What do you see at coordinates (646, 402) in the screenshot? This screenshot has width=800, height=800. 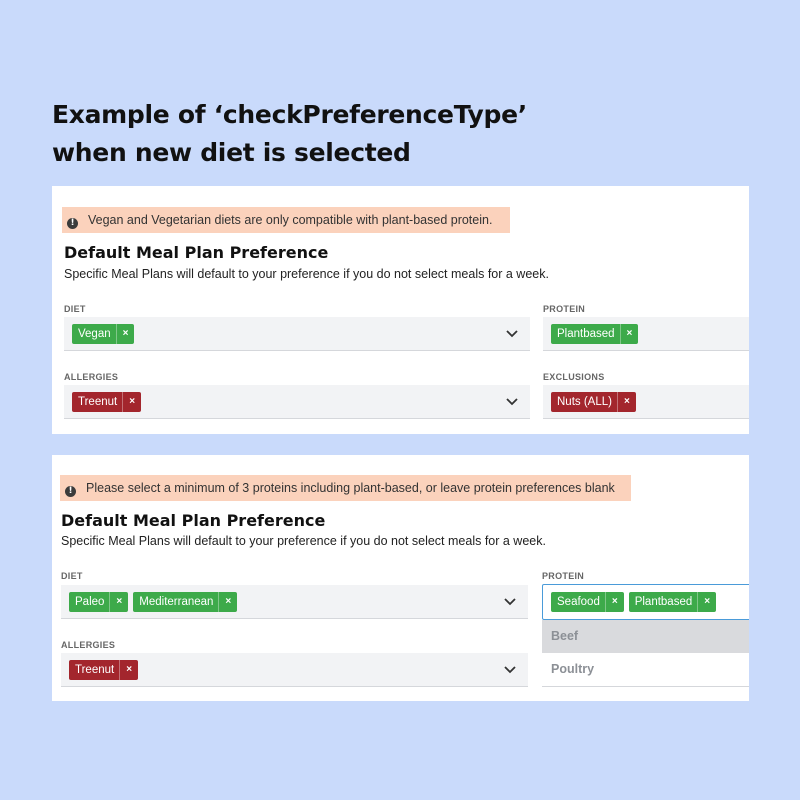 I see `exclusions-select: Nuts (ALL) ×` at bounding box center [646, 402].